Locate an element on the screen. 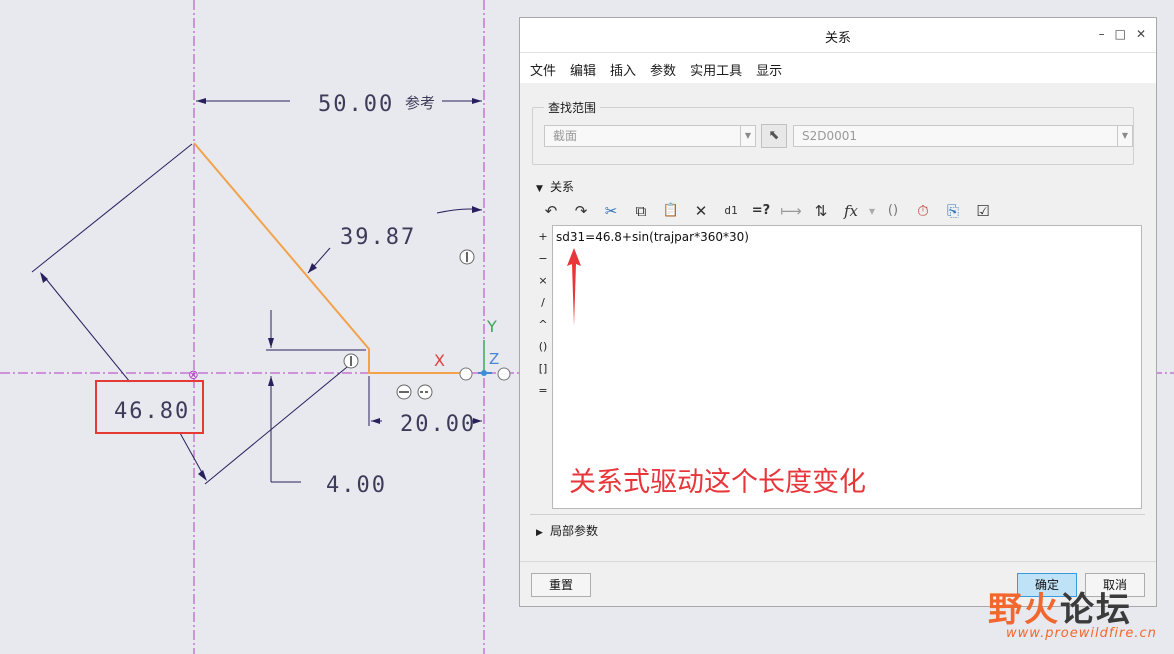  axis-x-label: X is located at coordinates (439, 360).